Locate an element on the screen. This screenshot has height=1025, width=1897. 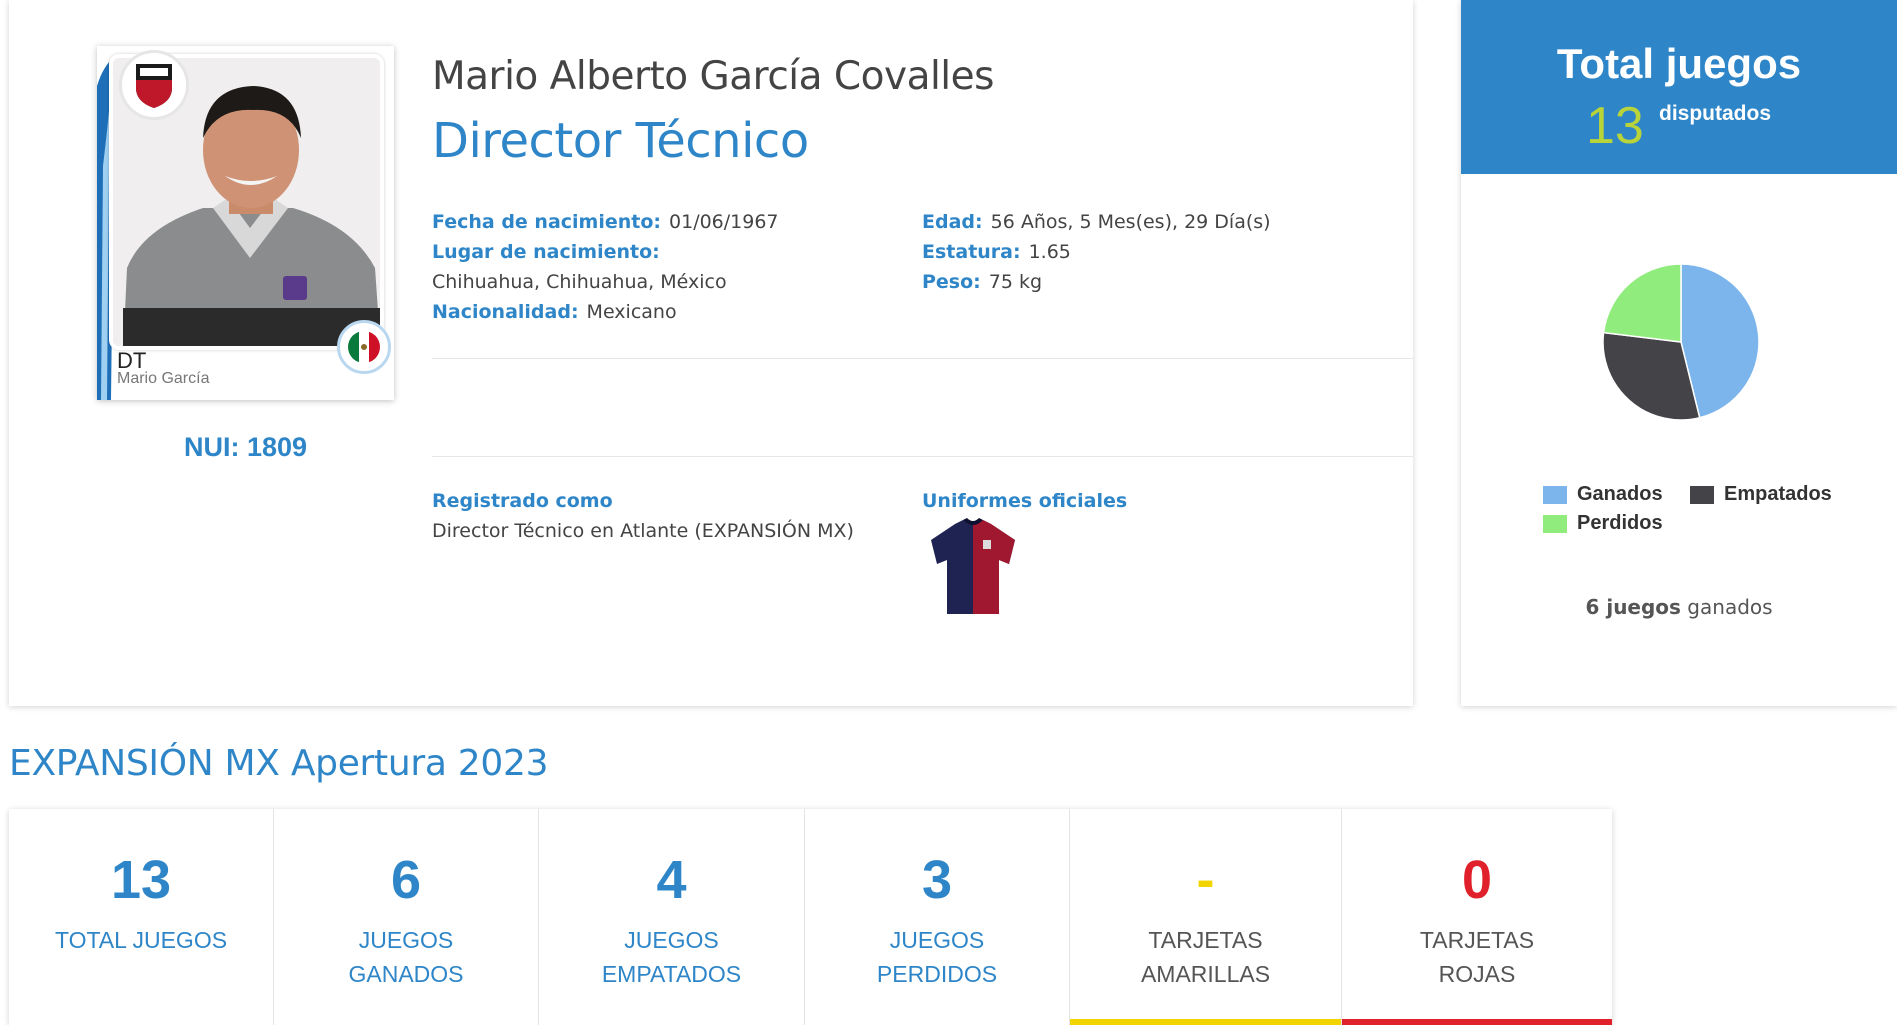
stat-games-lost: 3 JUEGOS PERDIDOS is located at coordinates (937, 917).